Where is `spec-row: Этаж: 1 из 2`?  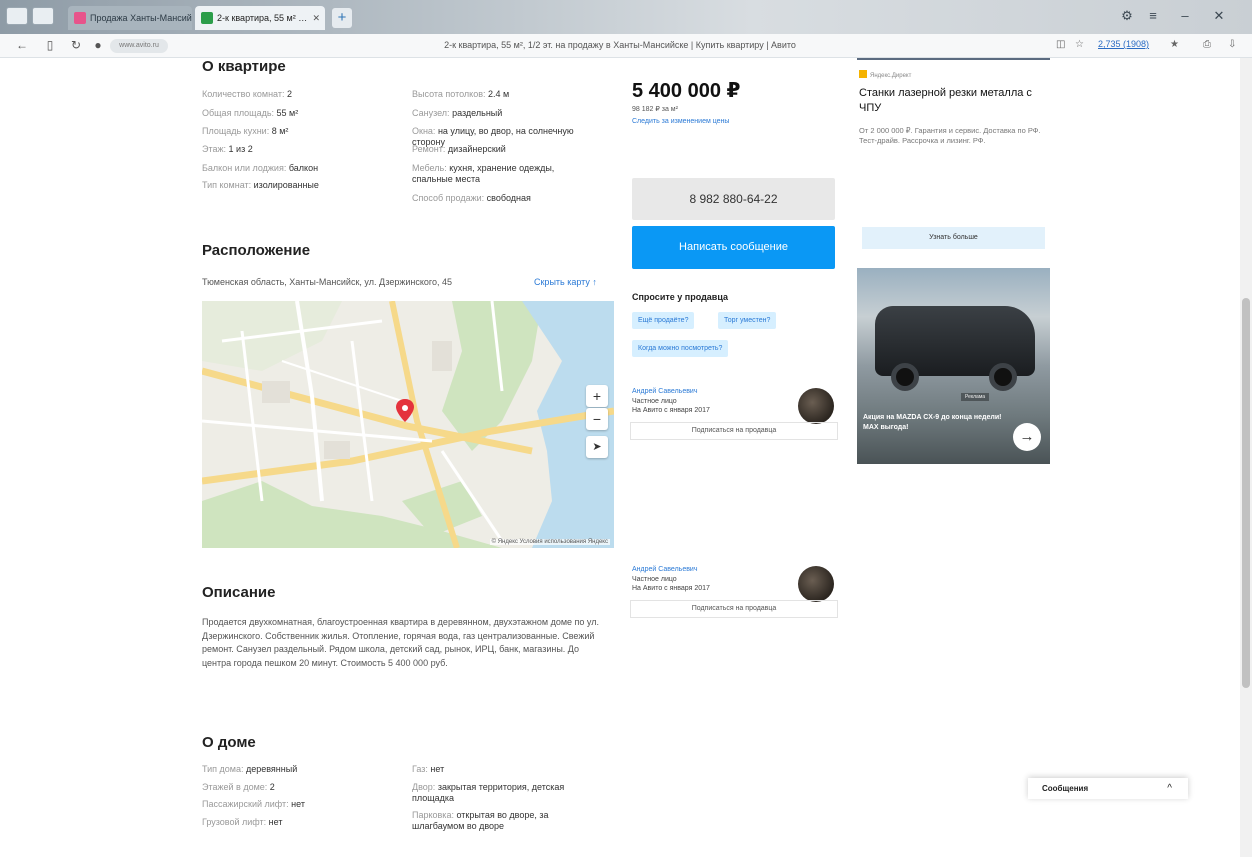
spec-row: Этаж: 1 из 2 is located at coordinates (227, 149).